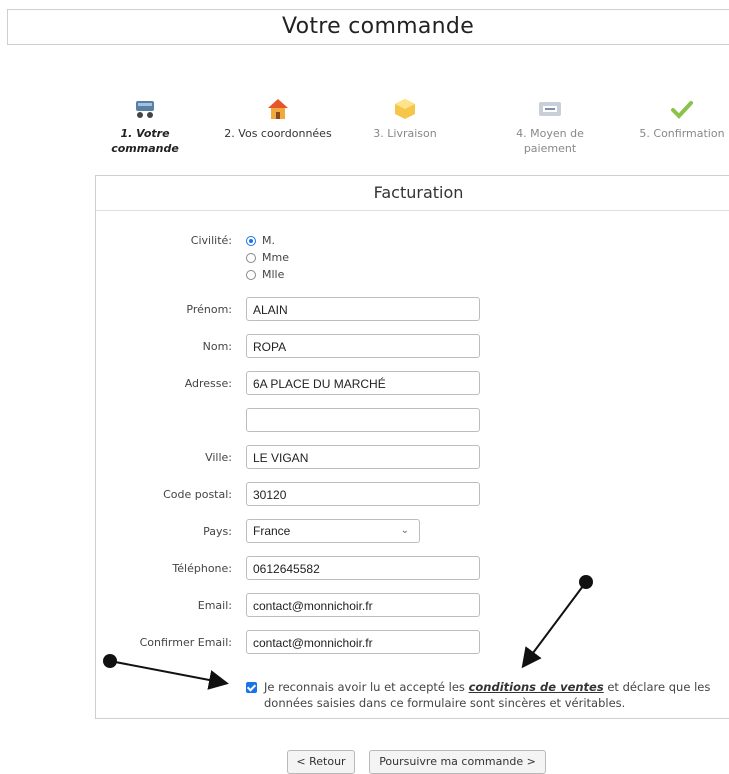 The height and width of the screenshot is (774, 729). I want to click on house-icon, so click(278, 109).